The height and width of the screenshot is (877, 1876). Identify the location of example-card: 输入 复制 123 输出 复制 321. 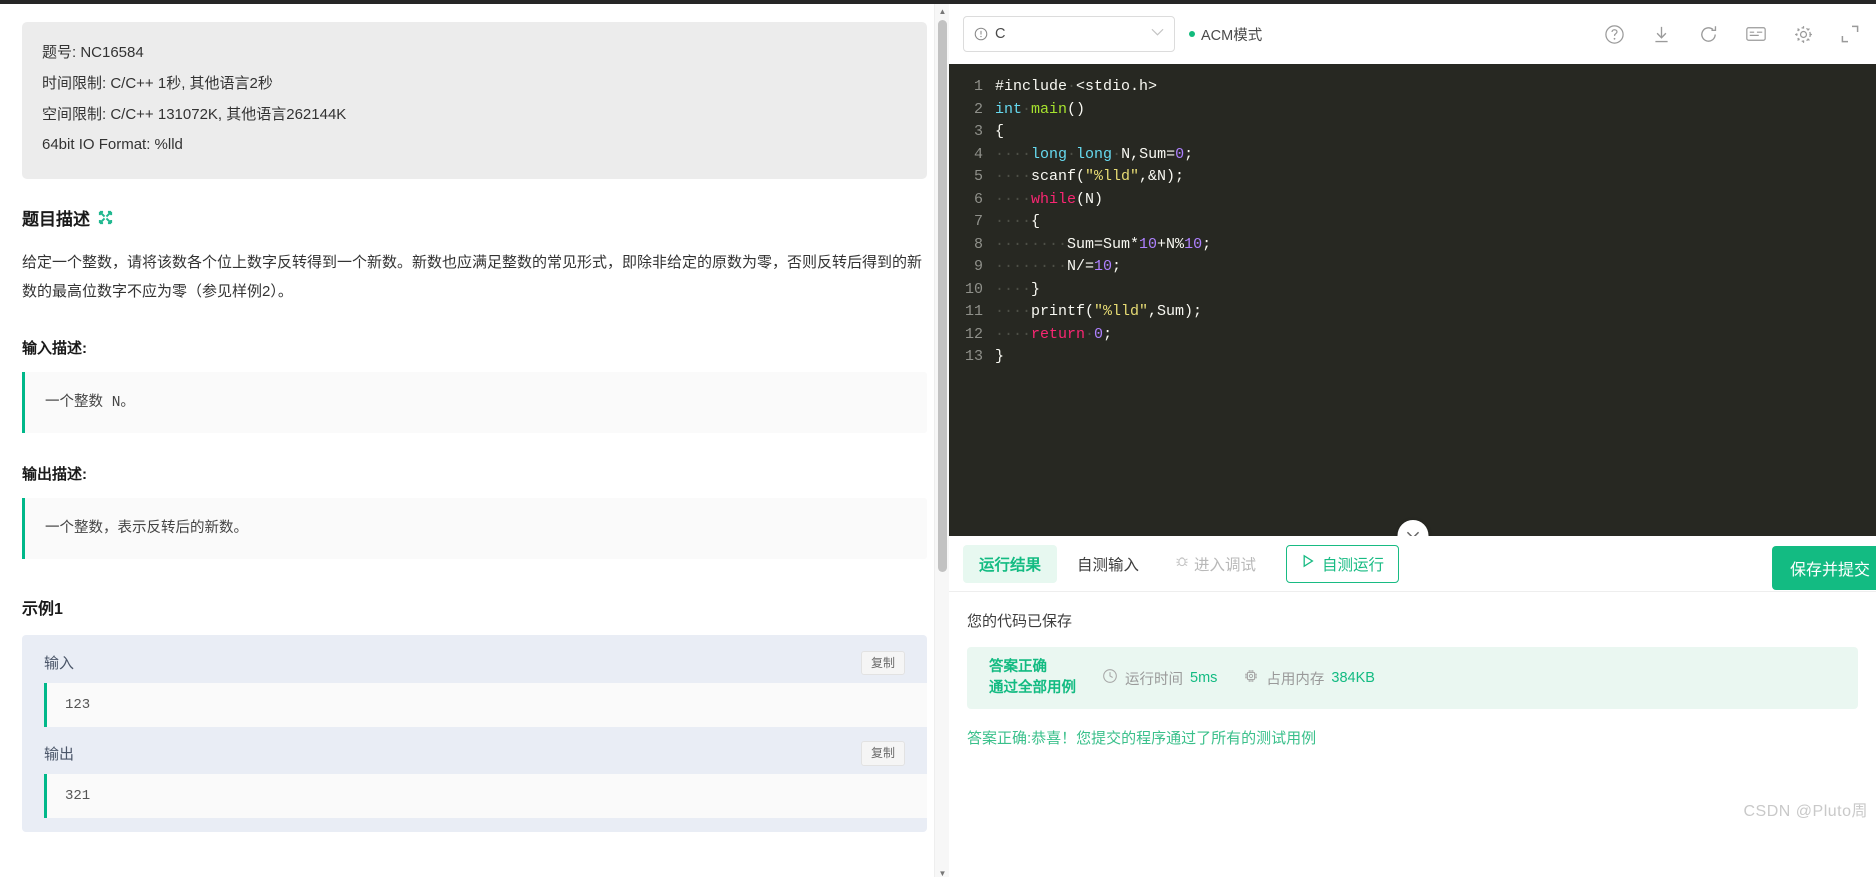
(474, 733).